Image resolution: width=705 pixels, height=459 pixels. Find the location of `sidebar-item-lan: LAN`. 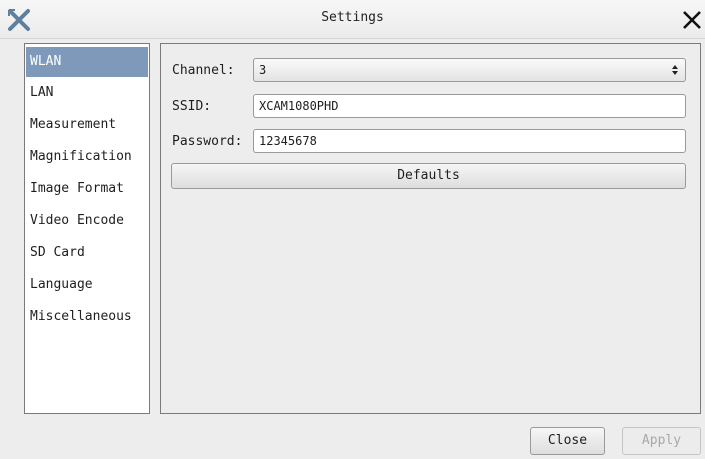

sidebar-item-lan: LAN is located at coordinates (87, 93).